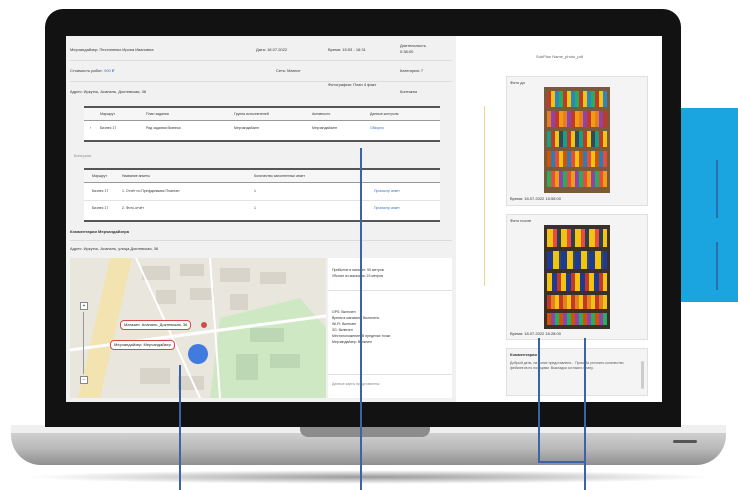 The width and height of the screenshot is (738, 490). What do you see at coordinates (484, 196) in the screenshot?
I see `panel-separator` at bounding box center [484, 196].